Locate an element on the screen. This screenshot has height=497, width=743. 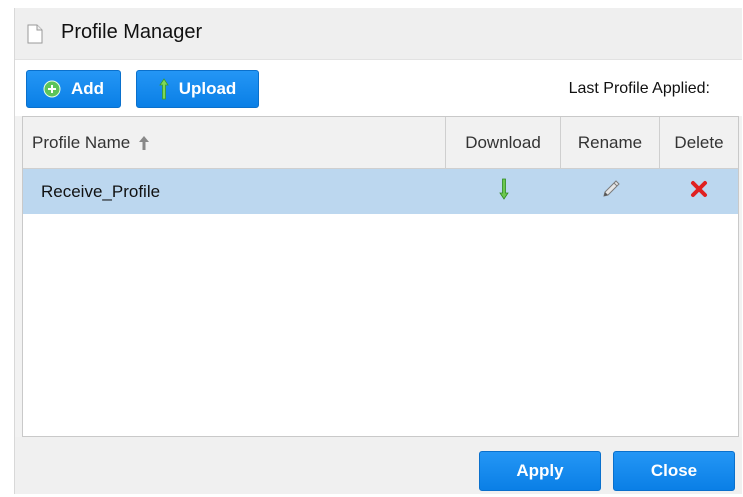
column-header-label: Delete is located at coordinates (699, 142).